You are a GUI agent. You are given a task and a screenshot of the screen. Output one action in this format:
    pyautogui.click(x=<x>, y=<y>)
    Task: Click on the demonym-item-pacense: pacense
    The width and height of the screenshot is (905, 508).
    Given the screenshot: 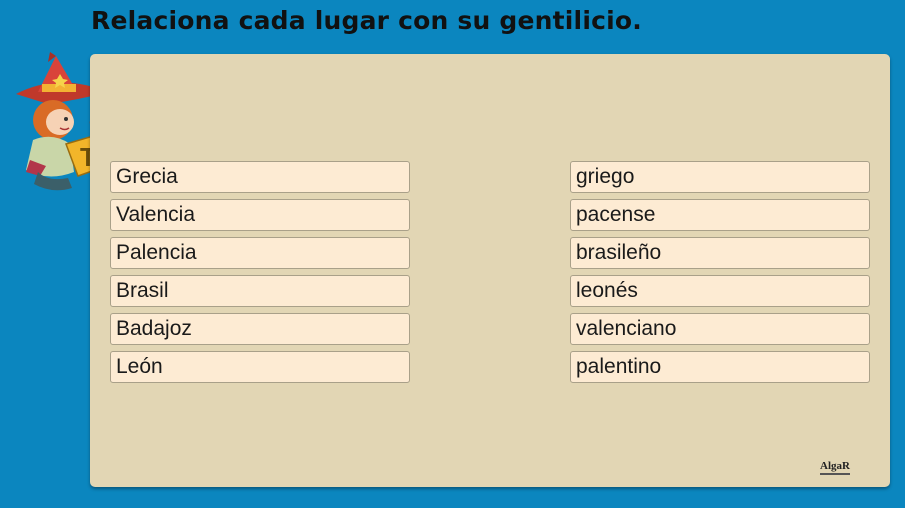 What is the action you would take?
    pyautogui.click(x=720, y=215)
    